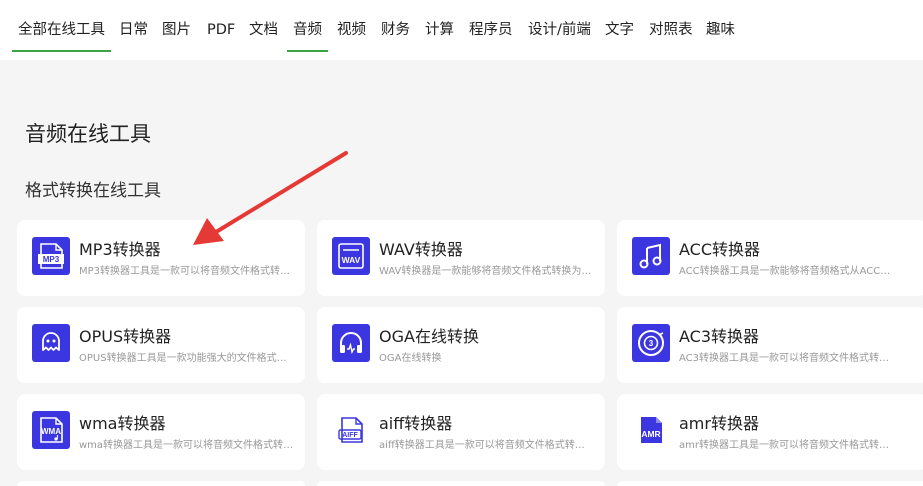 The width and height of the screenshot is (923, 486). I want to click on tool-card-wma: WMA wma转换器 wma转换器工具是一款可以将音频文件格式转换为wma的工具, so click(161, 432).